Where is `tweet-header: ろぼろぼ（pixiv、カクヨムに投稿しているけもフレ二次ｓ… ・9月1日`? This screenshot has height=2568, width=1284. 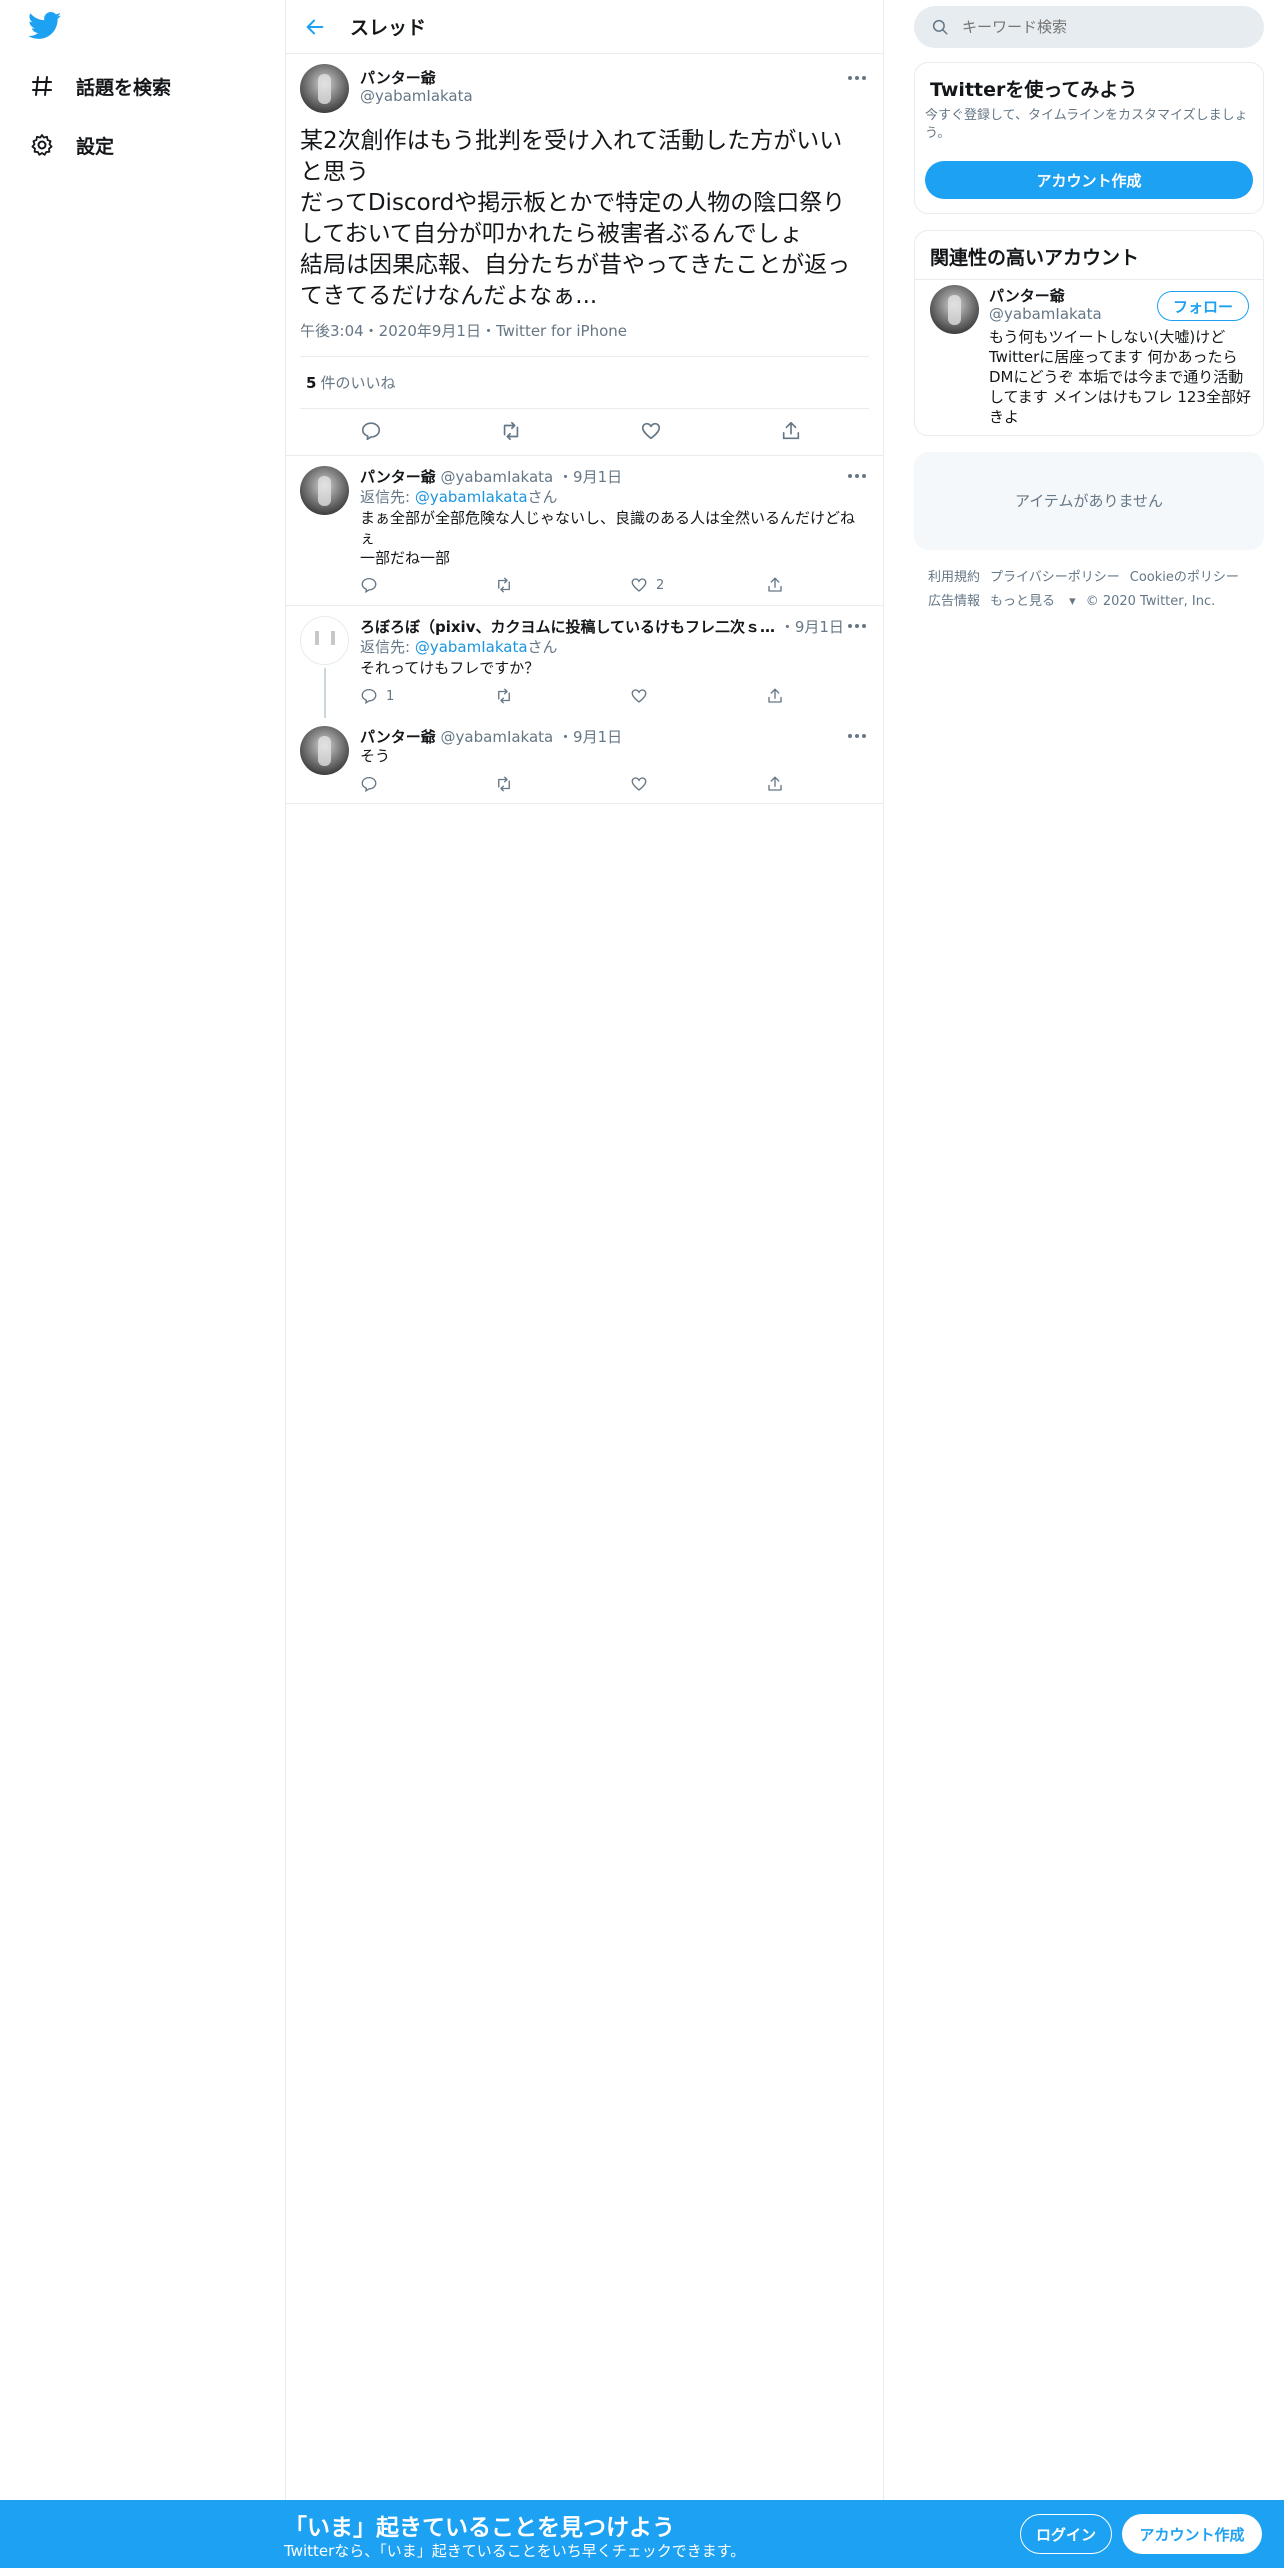 tweet-header: ろぼろぼ（pixiv、カクヨムに投稿しているけもフレ二次ｓ… ・9月1日 is located at coordinates (602, 626).